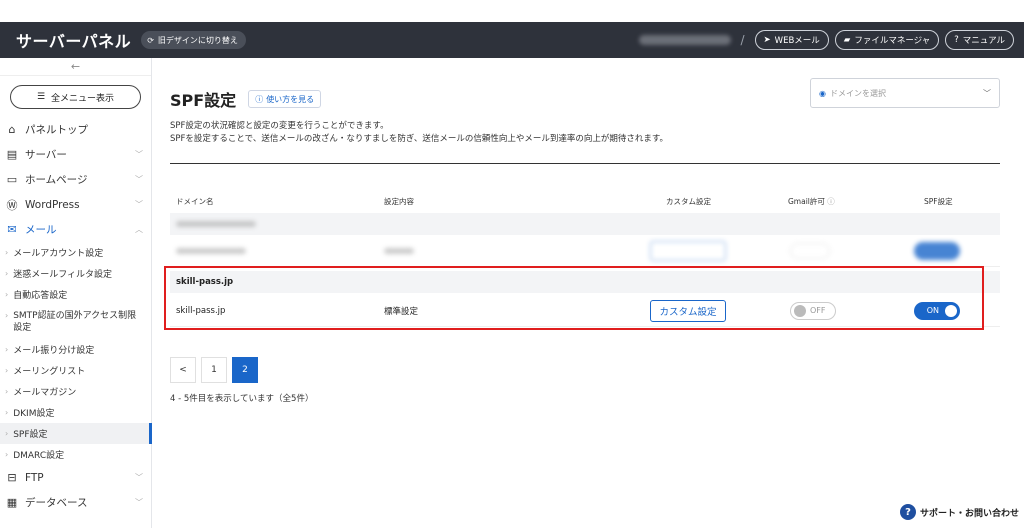 Image resolution: width=1024 pixels, height=528 pixels. Describe the element at coordinates (811, 201) in the screenshot. I see `col-gmail: Gmail許可 ⓘ` at that location.